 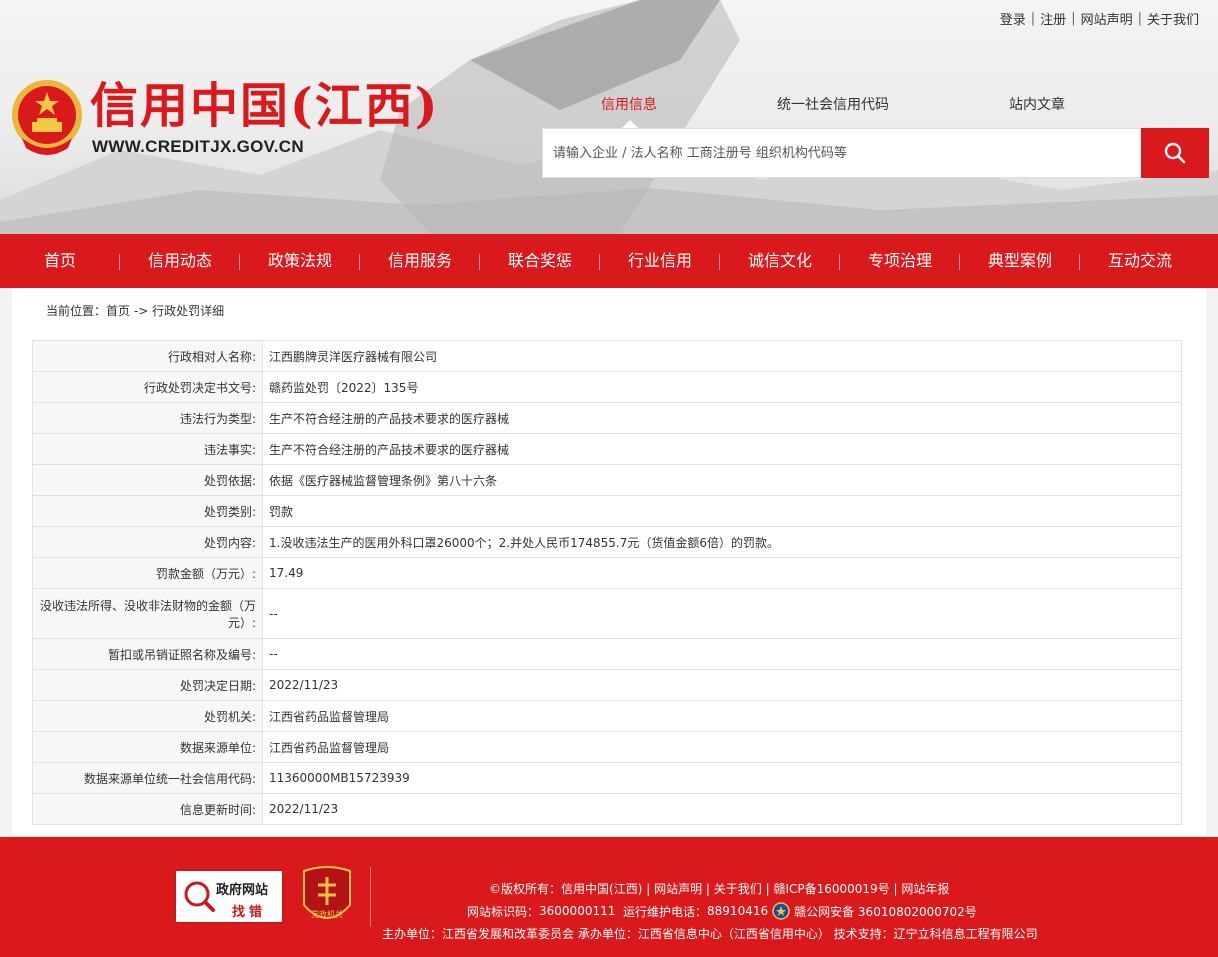 What do you see at coordinates (665, 911) in the screenshot?
I see `phone-label: 运行维护电话：` at bounding box center [665, 911].